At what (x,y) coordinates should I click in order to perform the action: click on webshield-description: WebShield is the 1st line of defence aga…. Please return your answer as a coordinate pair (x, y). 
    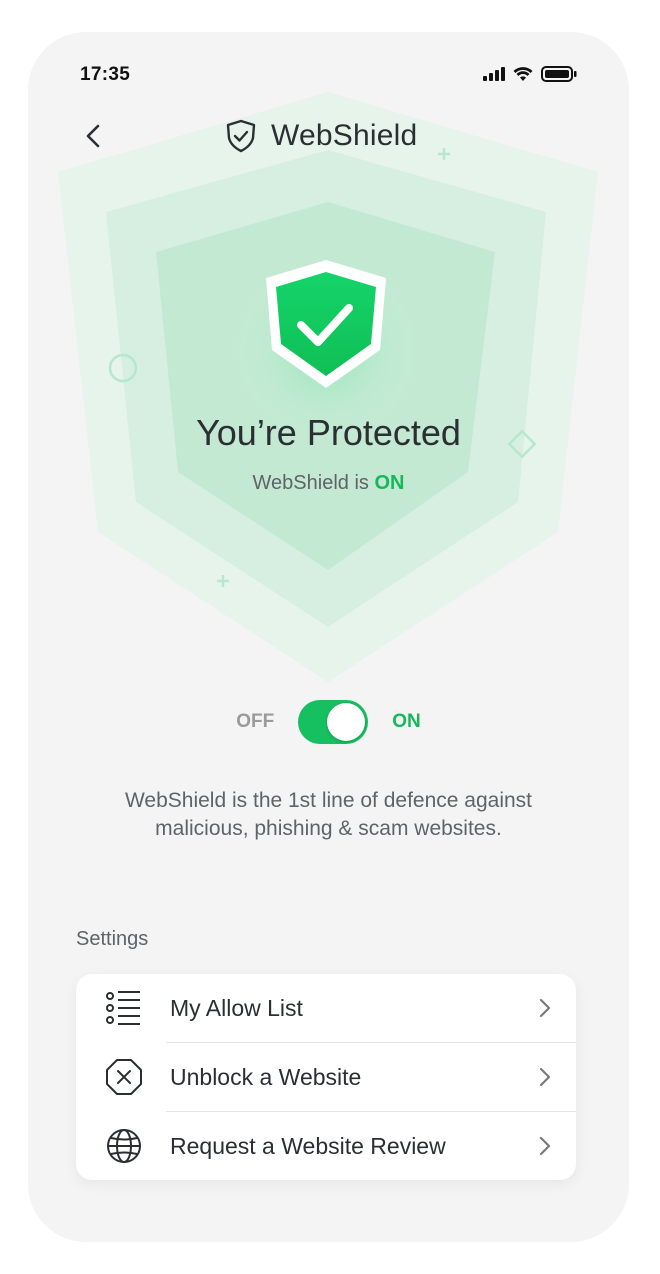
    Looking at the image, I should click on (328, 814).